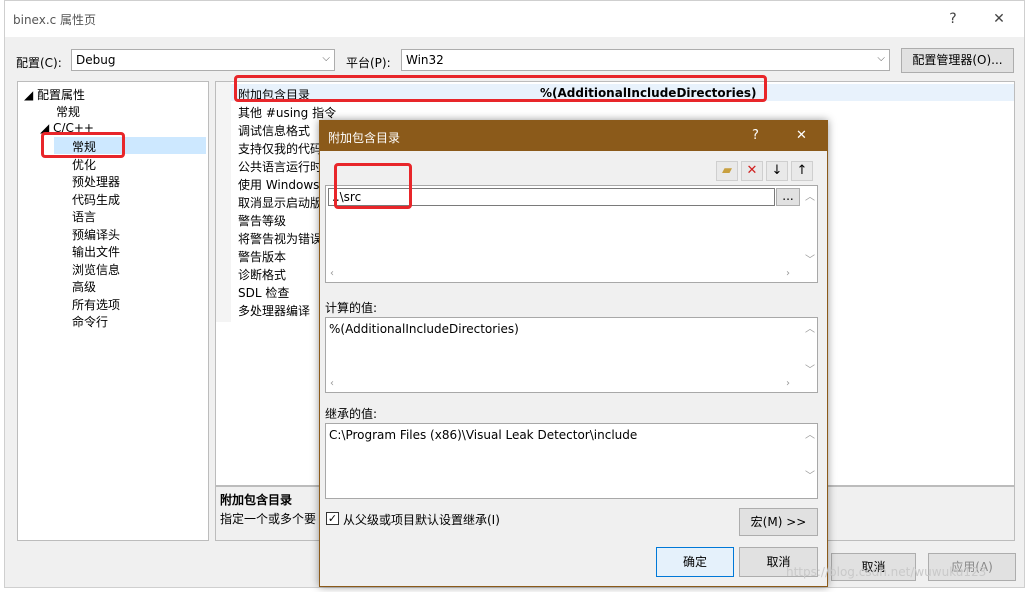  Describe the element at coordinates (223, 202) in the screenshot. I see `grid-gutter` at that location.